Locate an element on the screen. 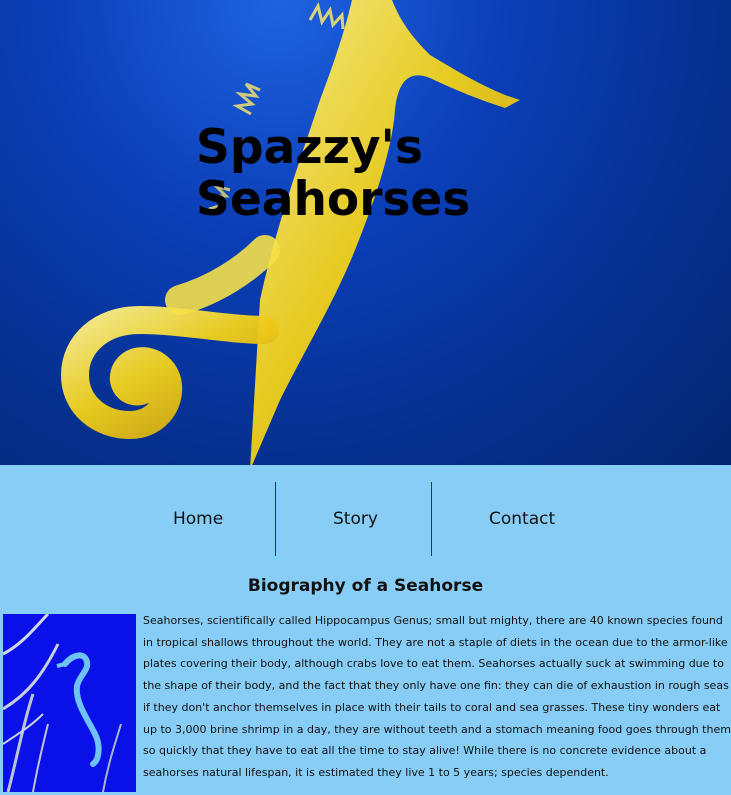 The width and height of the screenshot is (731, 795). main-nav: Home Story Contact is located at coordinates (365, 519).